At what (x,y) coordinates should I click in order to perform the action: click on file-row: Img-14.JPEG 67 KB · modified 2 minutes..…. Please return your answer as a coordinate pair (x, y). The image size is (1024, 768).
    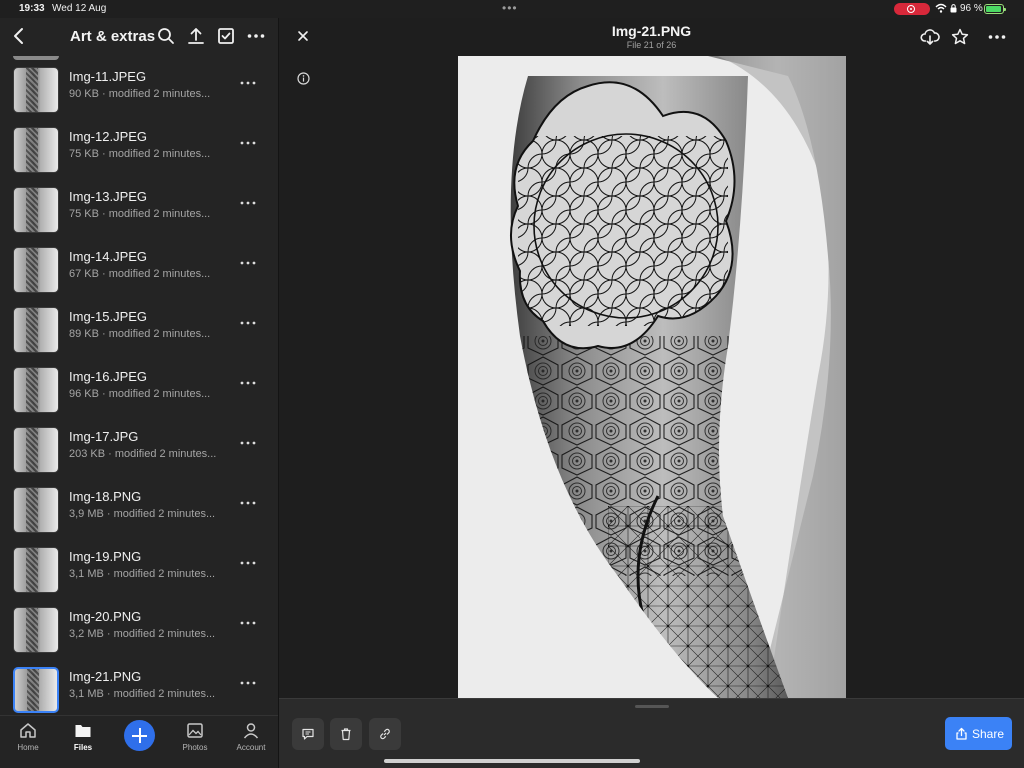
    Looking at the image, I should click on (139, 266).